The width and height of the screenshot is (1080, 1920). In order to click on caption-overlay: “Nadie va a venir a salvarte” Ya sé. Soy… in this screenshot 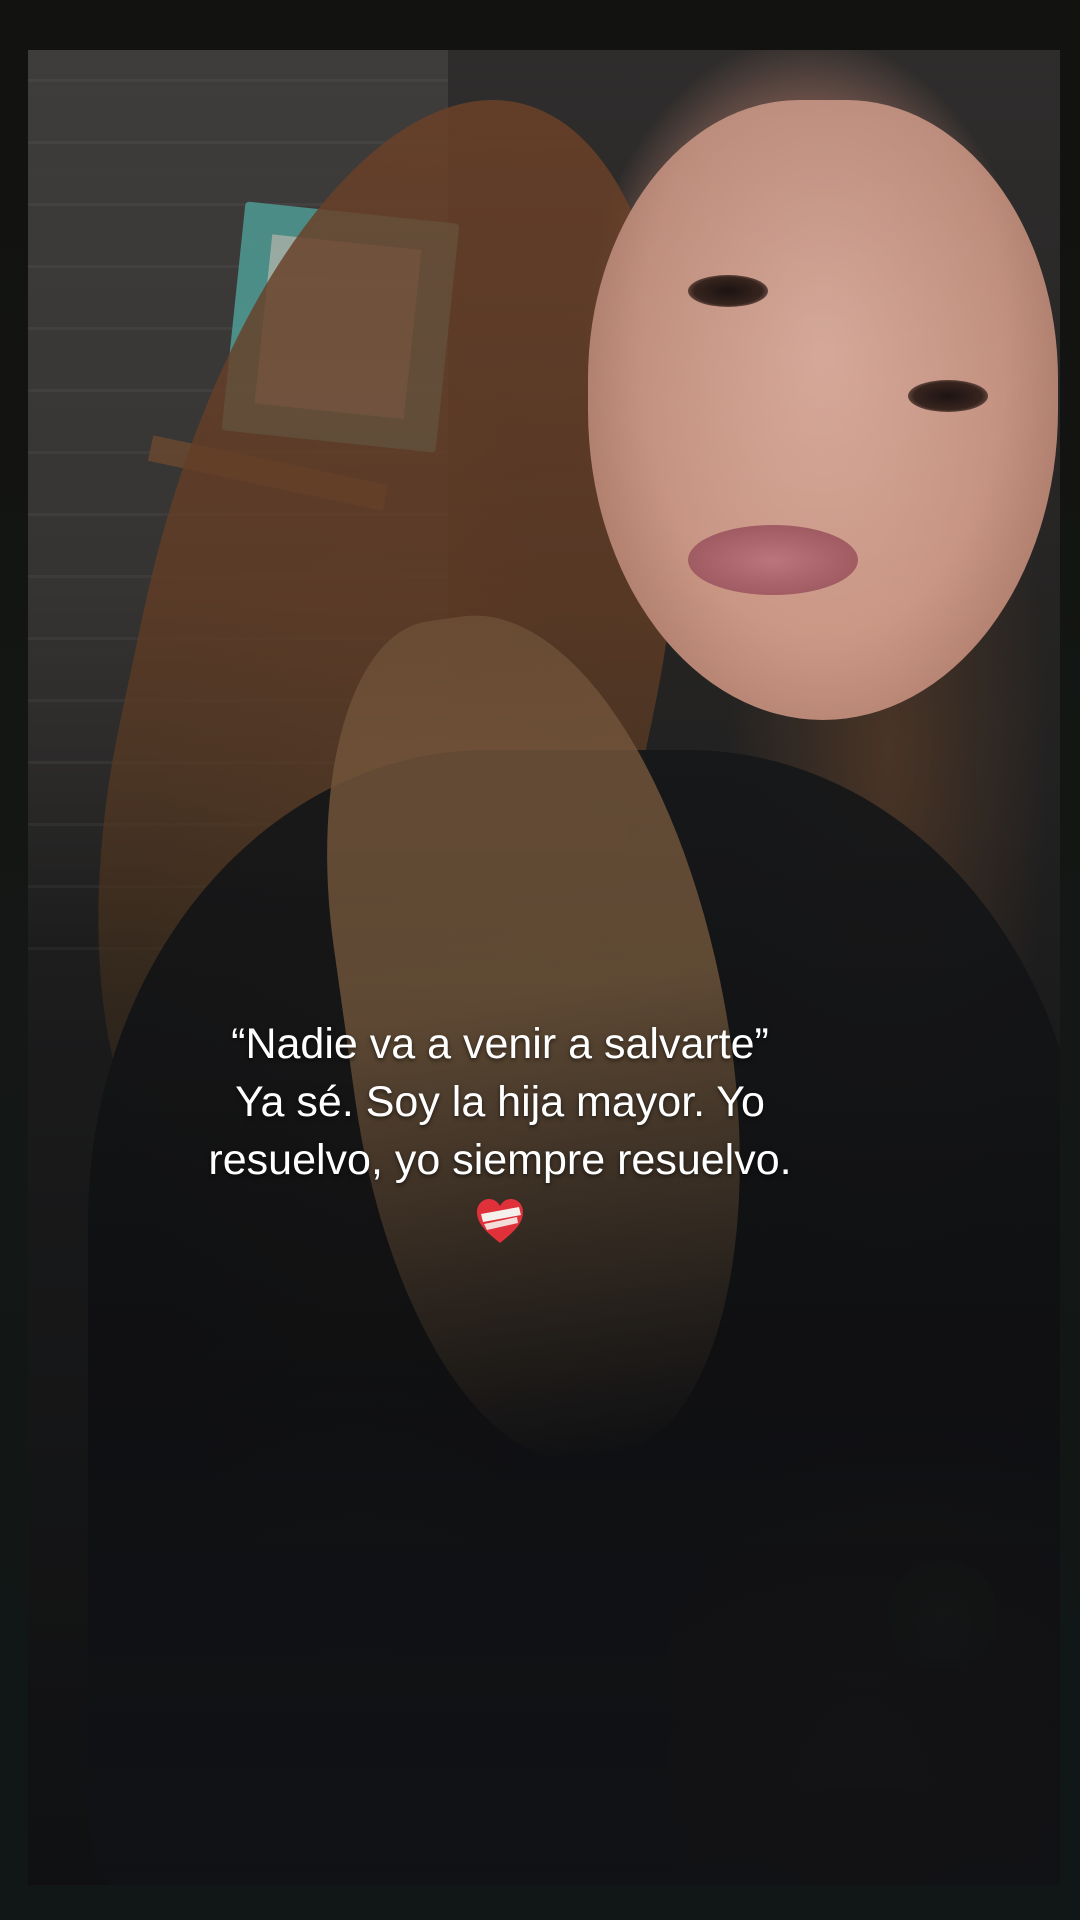, I will do `click(500, 1130)`.